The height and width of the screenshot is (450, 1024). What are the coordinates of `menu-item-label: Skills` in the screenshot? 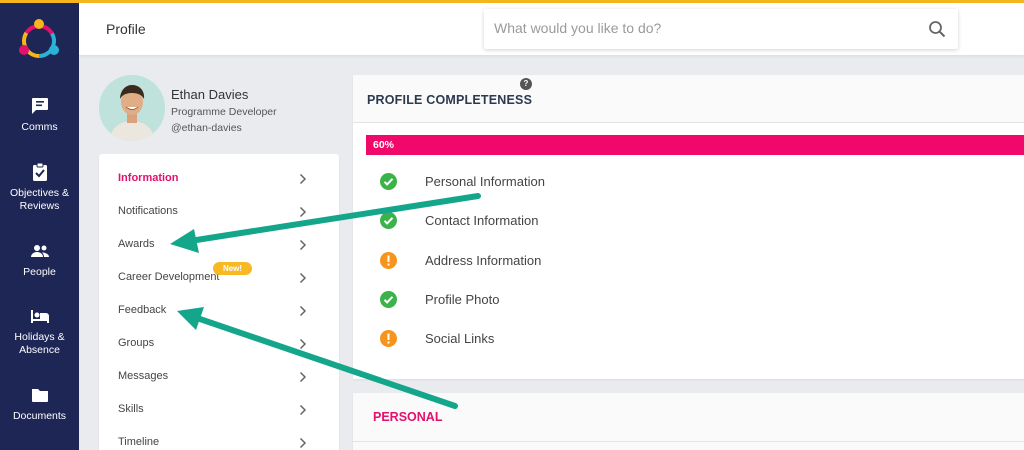 It's located at (131, 409).